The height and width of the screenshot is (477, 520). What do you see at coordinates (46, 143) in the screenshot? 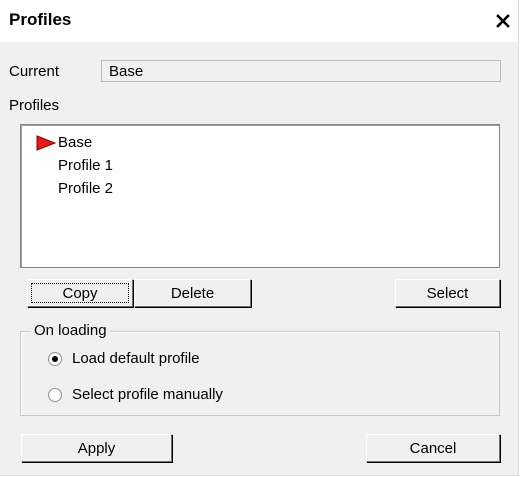
I see `active-profile-arrow-icon` at bounding box center [46, 143].